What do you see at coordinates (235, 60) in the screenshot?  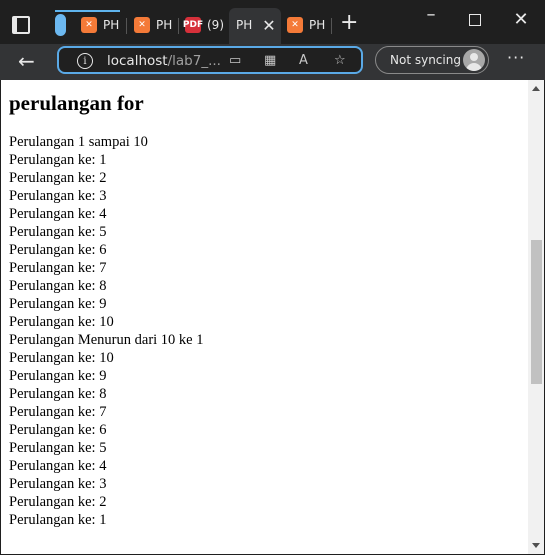 I see `device-icon: ▭` at bounding box center [235, 60].